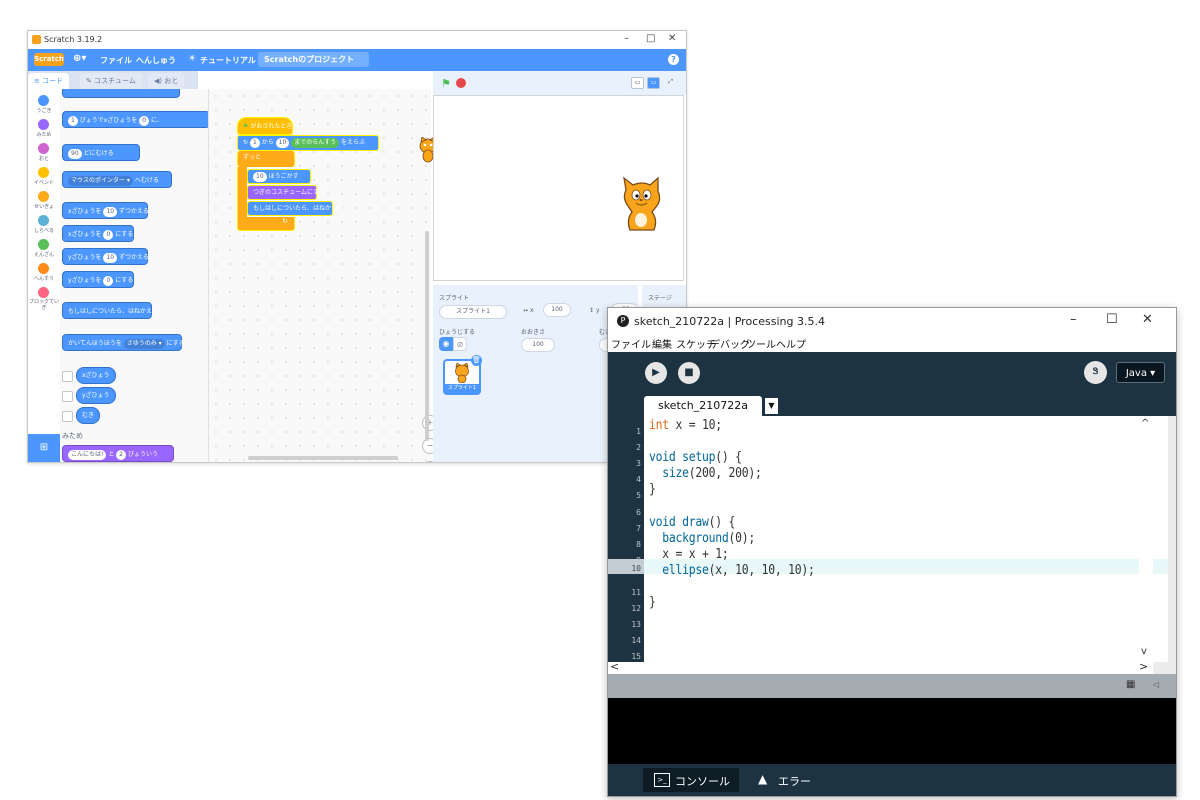 This screenshot has height=800, width=1200. What do you see at coordinates (1140, 372) in the screenshot?
I see `mode-selector: Java ▾` at bounding box center [1140, 372].